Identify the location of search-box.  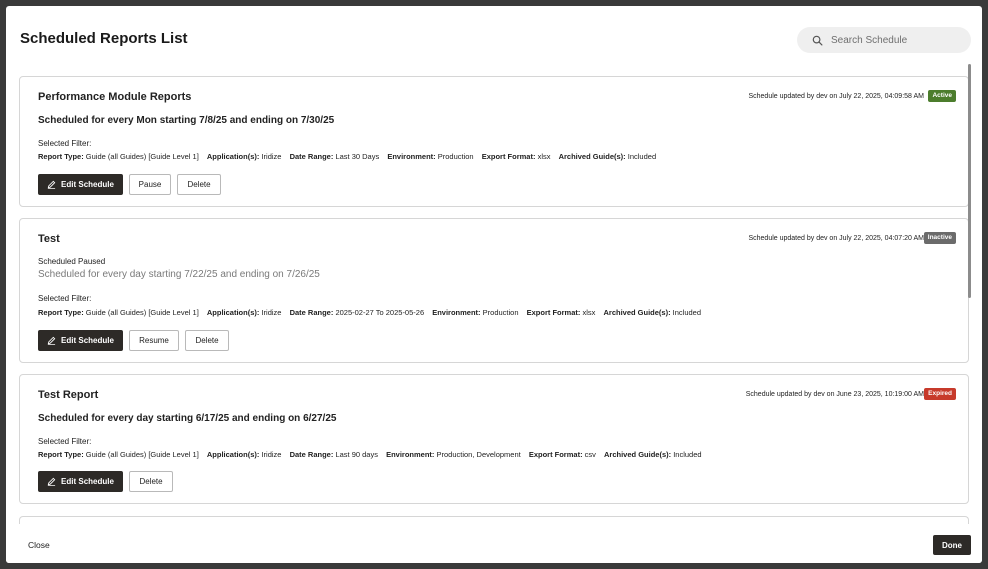
(884, 40).